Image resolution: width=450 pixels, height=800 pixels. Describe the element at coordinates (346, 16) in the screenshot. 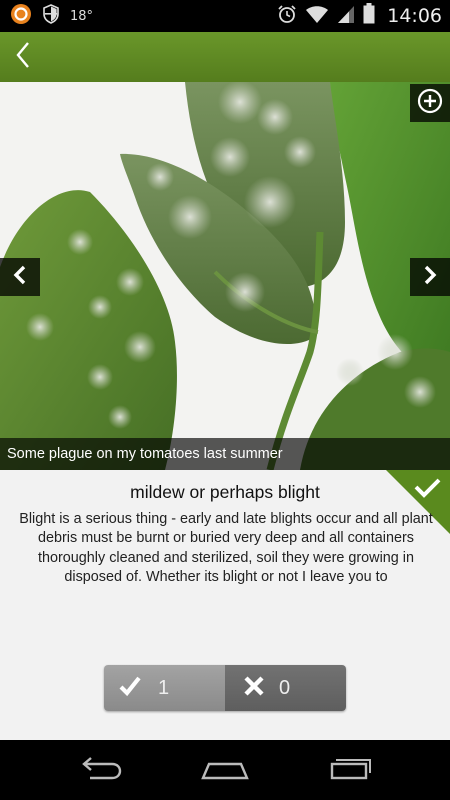

I see `signal-icon` at that location.